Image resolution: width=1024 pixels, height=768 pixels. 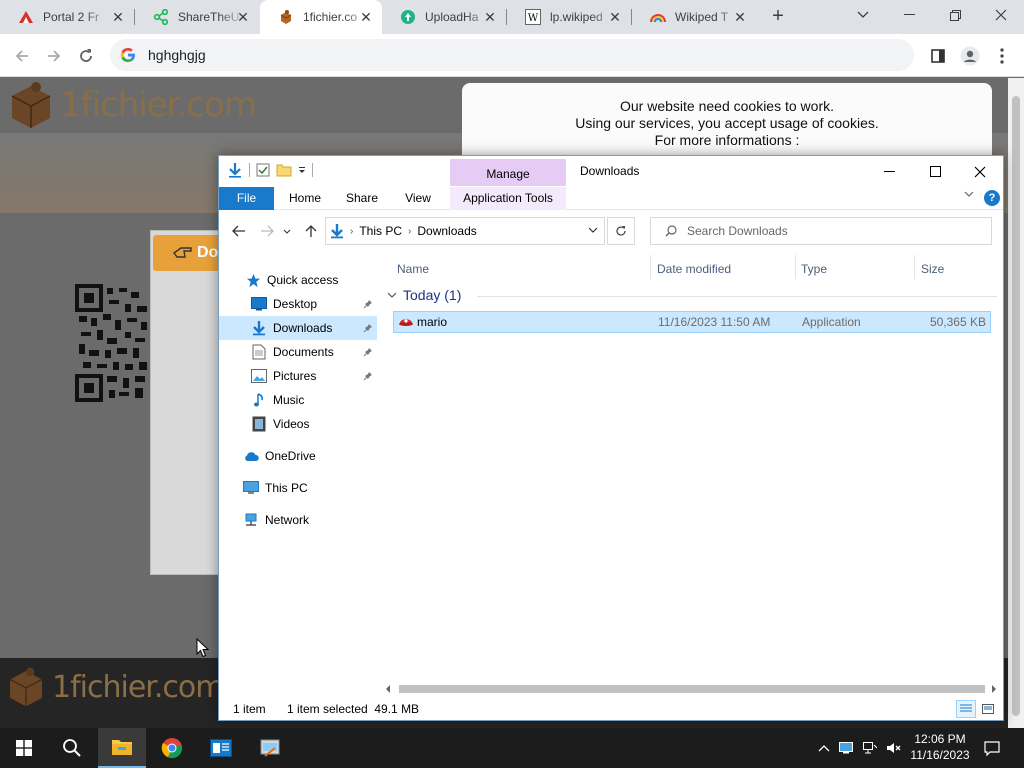 What do you see at coordinates (870, 748) in the screenshot?
I see `network-status-icon` at bounding box center [870, 748].